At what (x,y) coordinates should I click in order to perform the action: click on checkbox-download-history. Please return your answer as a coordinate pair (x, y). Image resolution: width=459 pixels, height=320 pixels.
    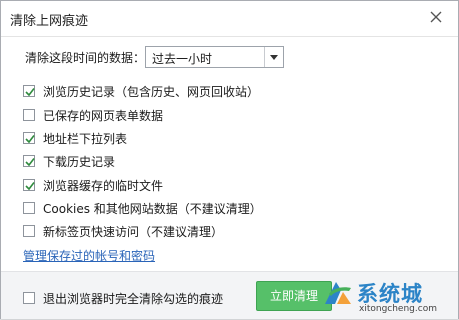
    Looking at the image, I should click on (29, 161).